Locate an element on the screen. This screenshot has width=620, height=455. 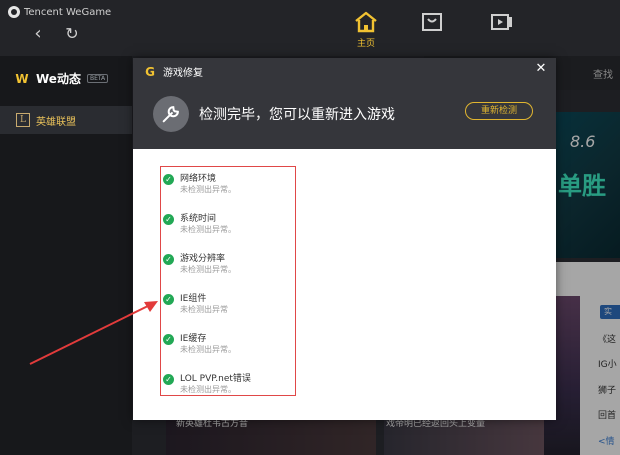
check-name: IE组件 is located at coordinates (193, 299).